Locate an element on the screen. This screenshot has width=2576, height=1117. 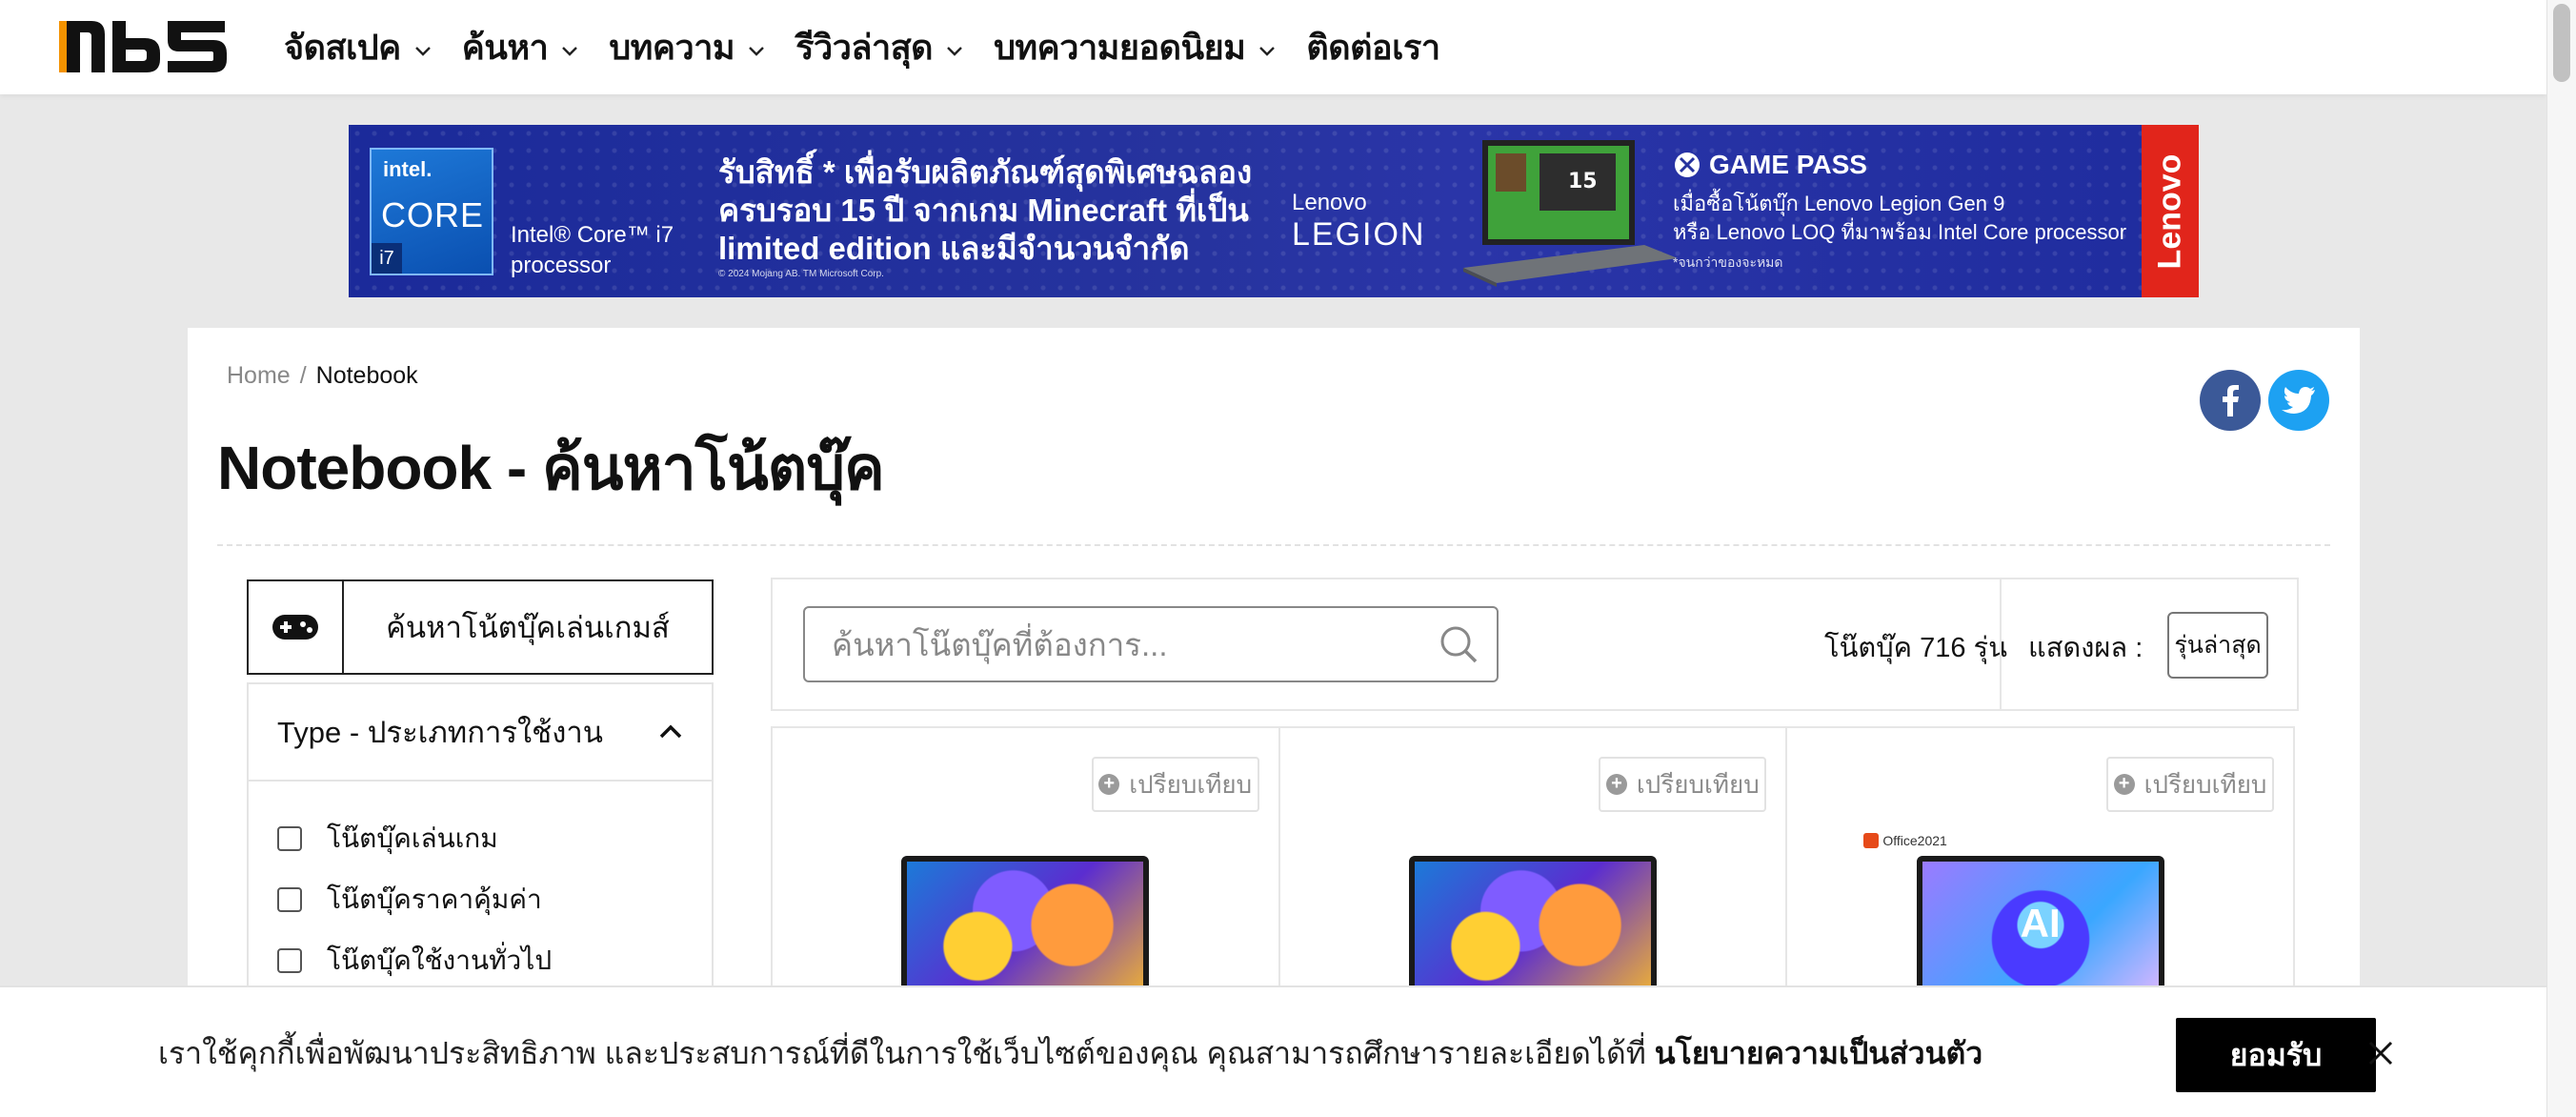
close-icon is located at coordinates (2381, 1053).